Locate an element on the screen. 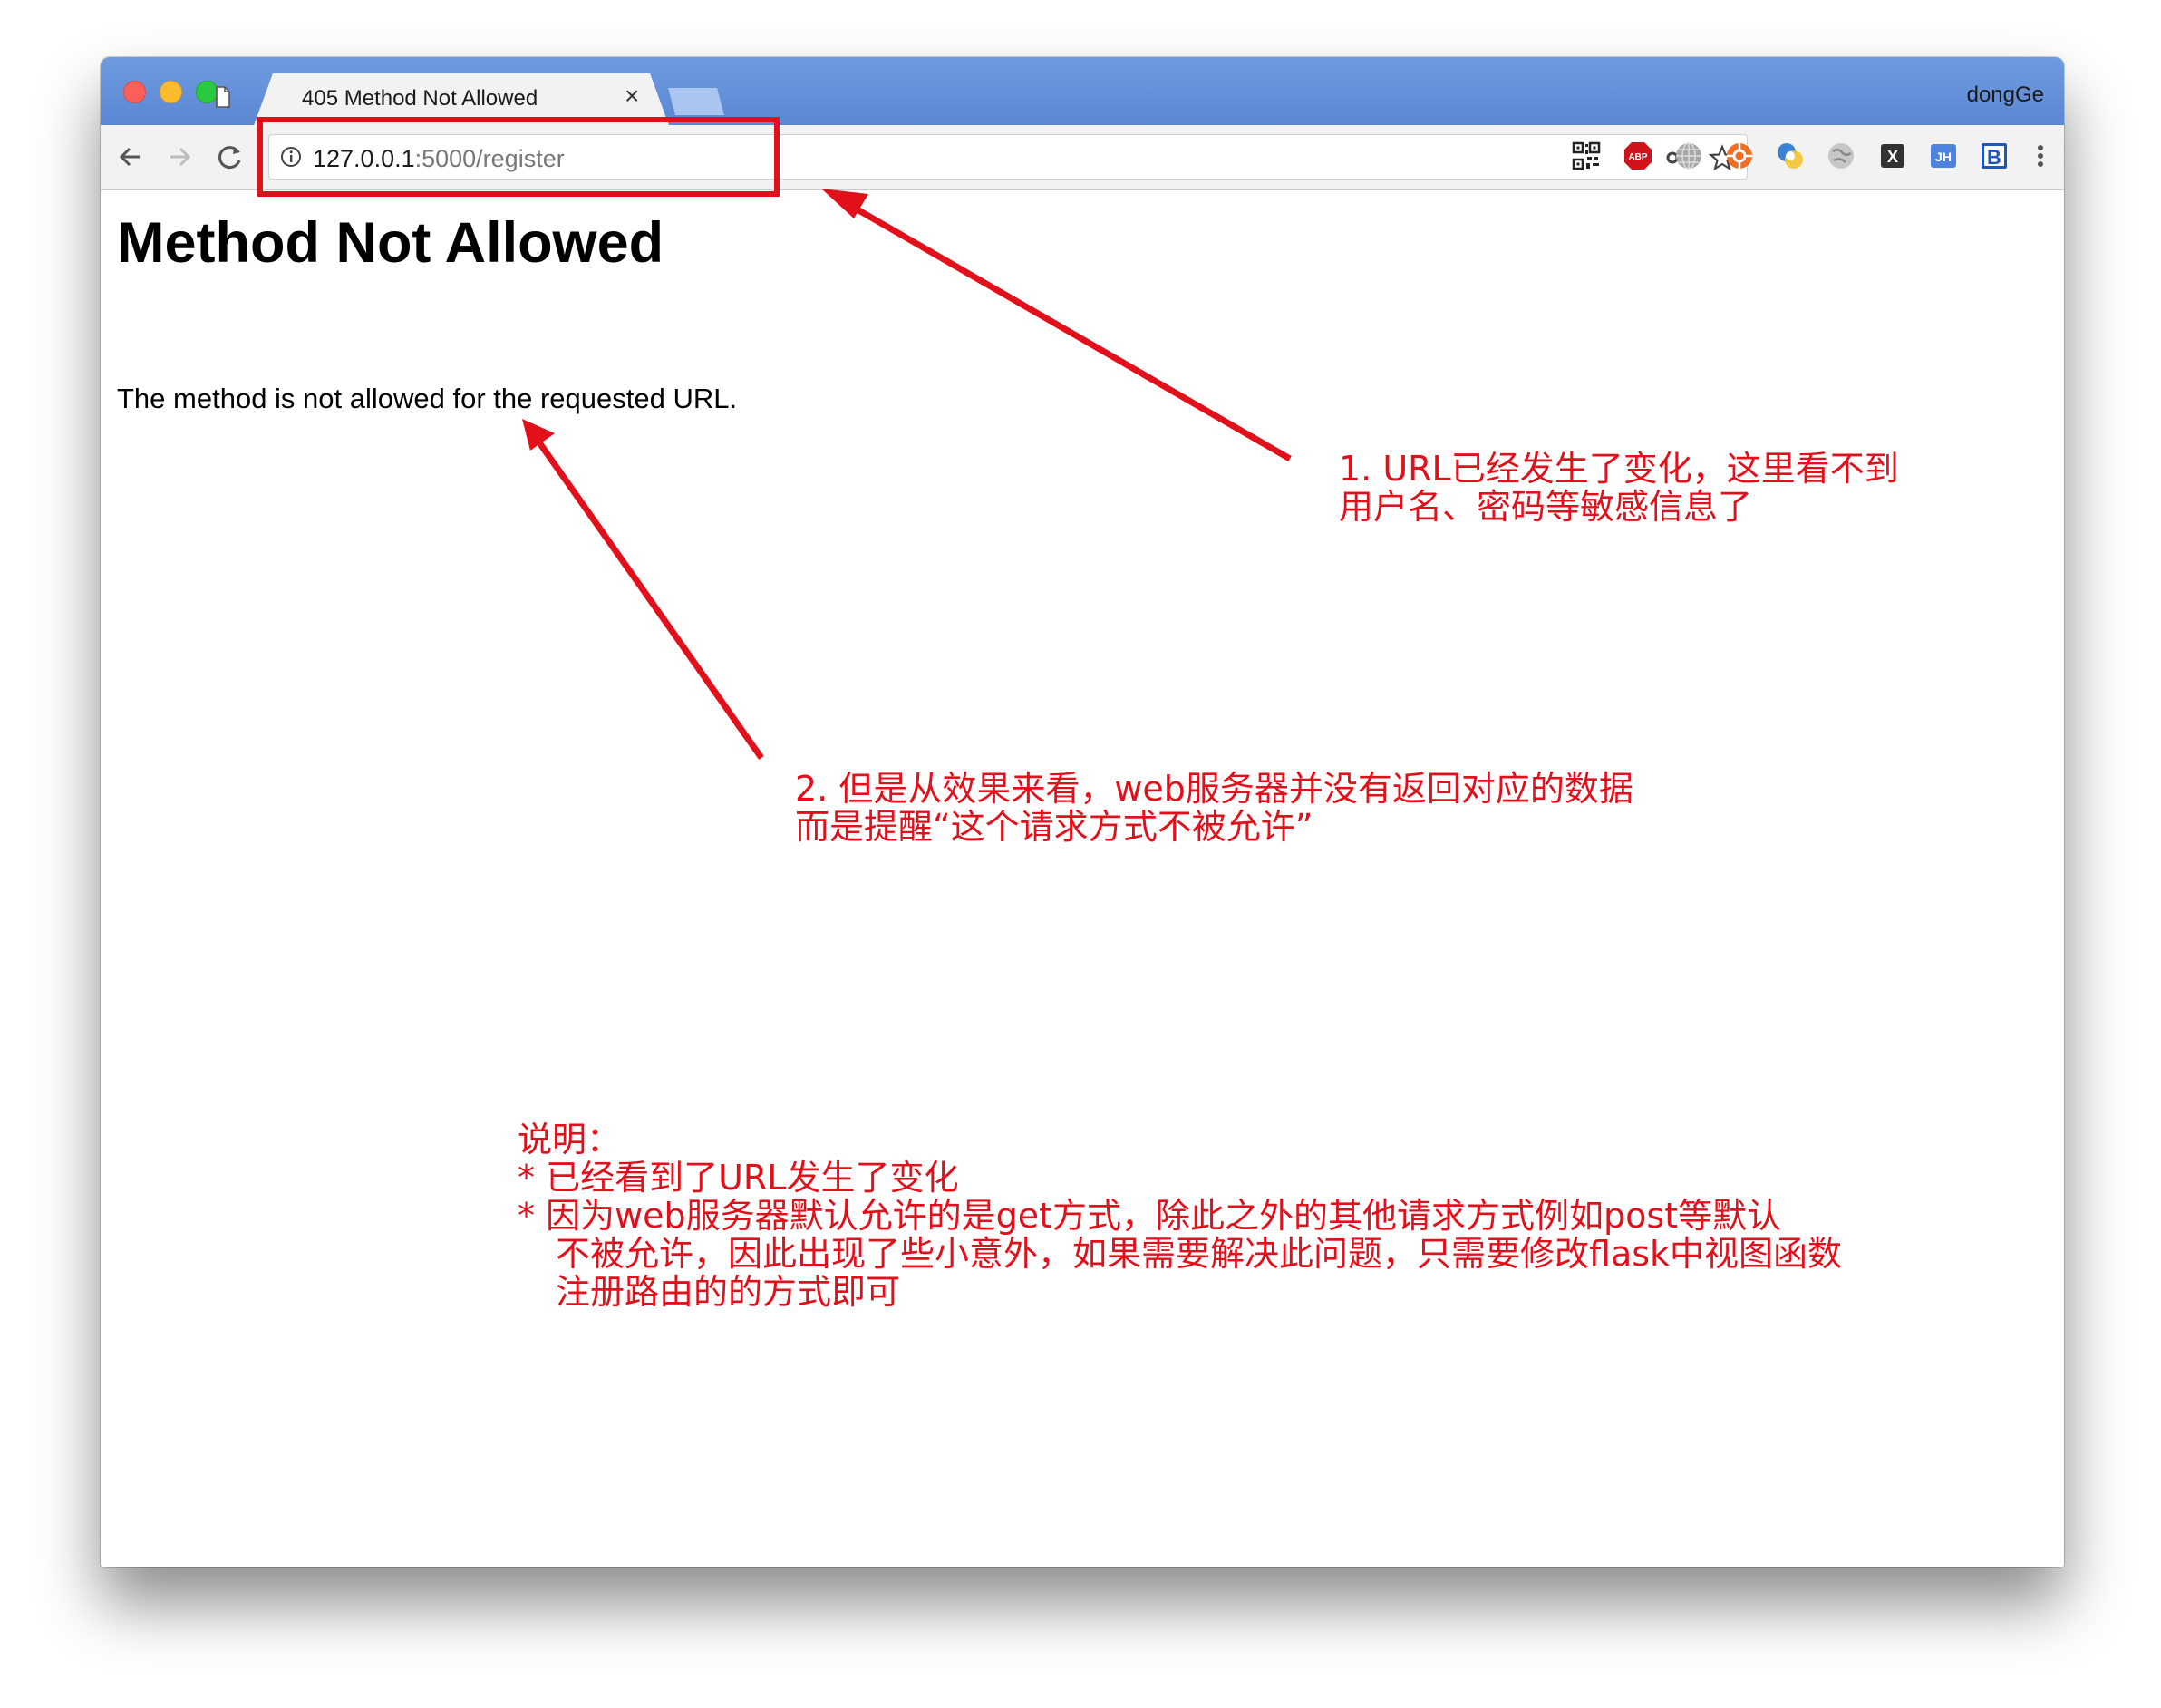 This screenshot has width=2161, height=1708. forward-arrow-icon is located at coordinates (179, 156).